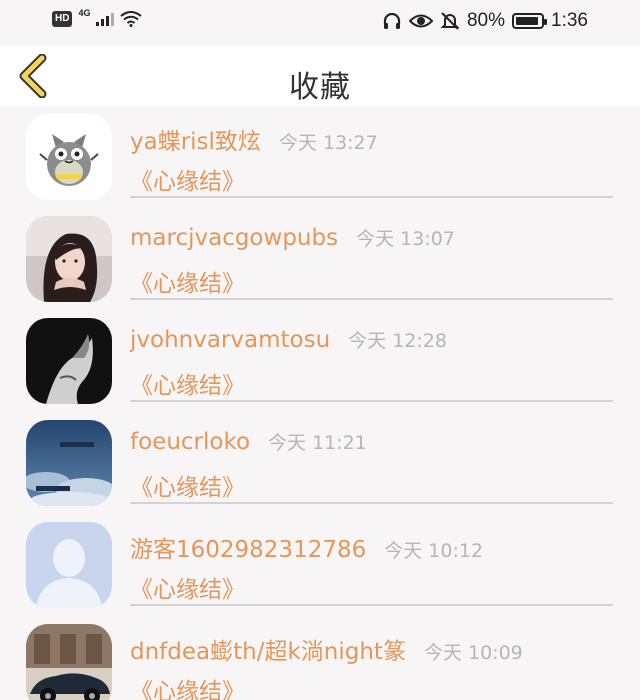  I want to click on timestamp: 今天 10:12, so click(434, 551).